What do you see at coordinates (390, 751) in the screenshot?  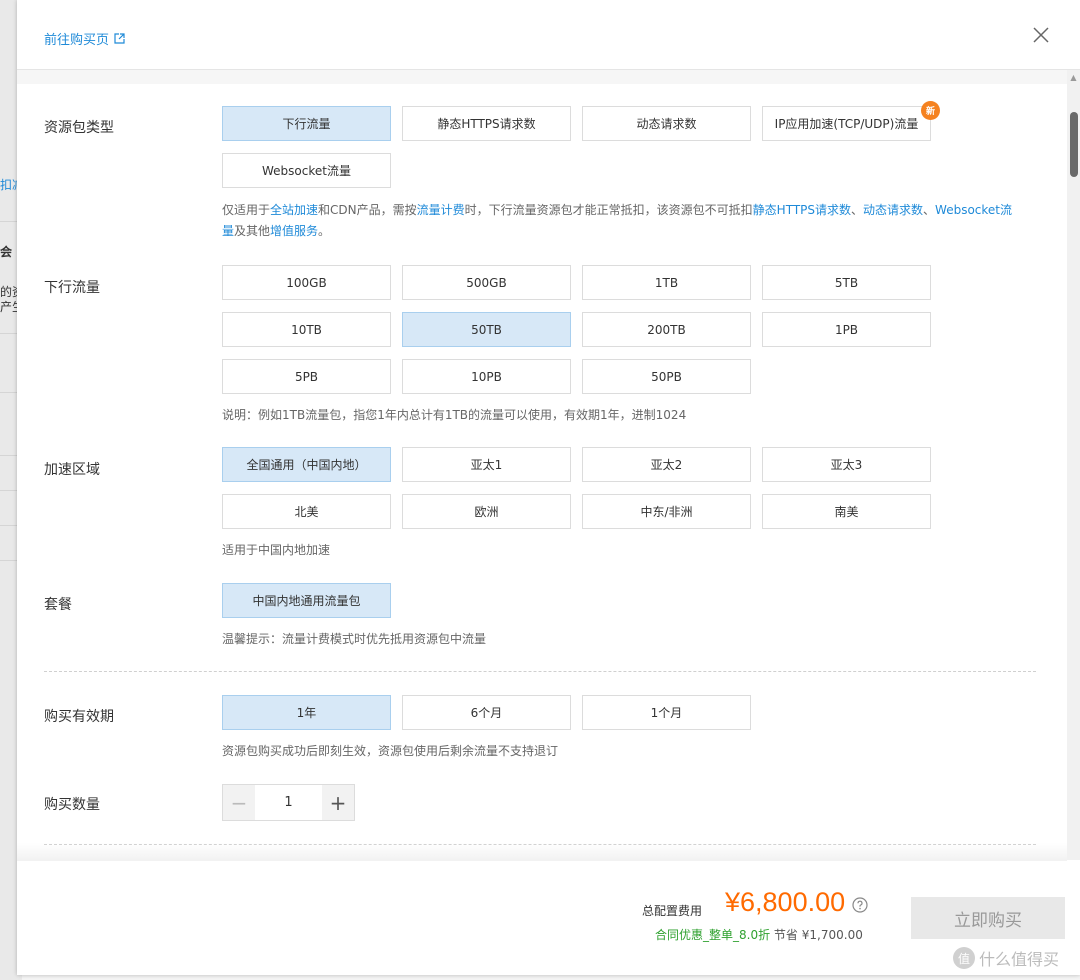 I see `validity-note: 资源包购买成功后即刻生效，资源包使用后剩余流量不支持退订` at bounding box center [390, 751].